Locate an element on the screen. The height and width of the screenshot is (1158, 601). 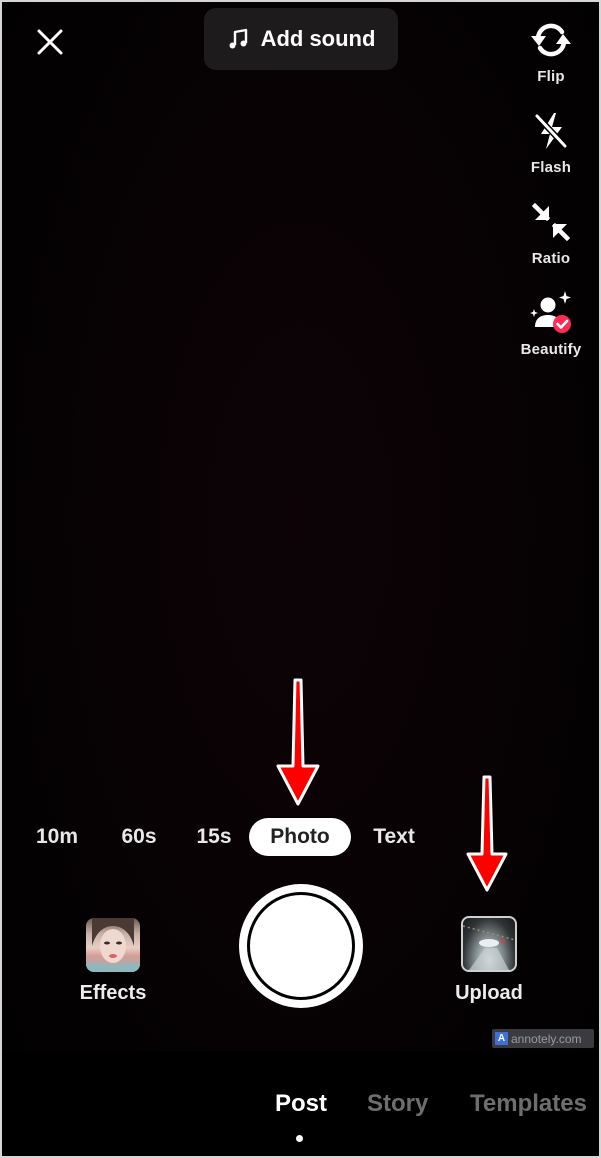
tab-story: Story is located at coordinates (397, 1104).